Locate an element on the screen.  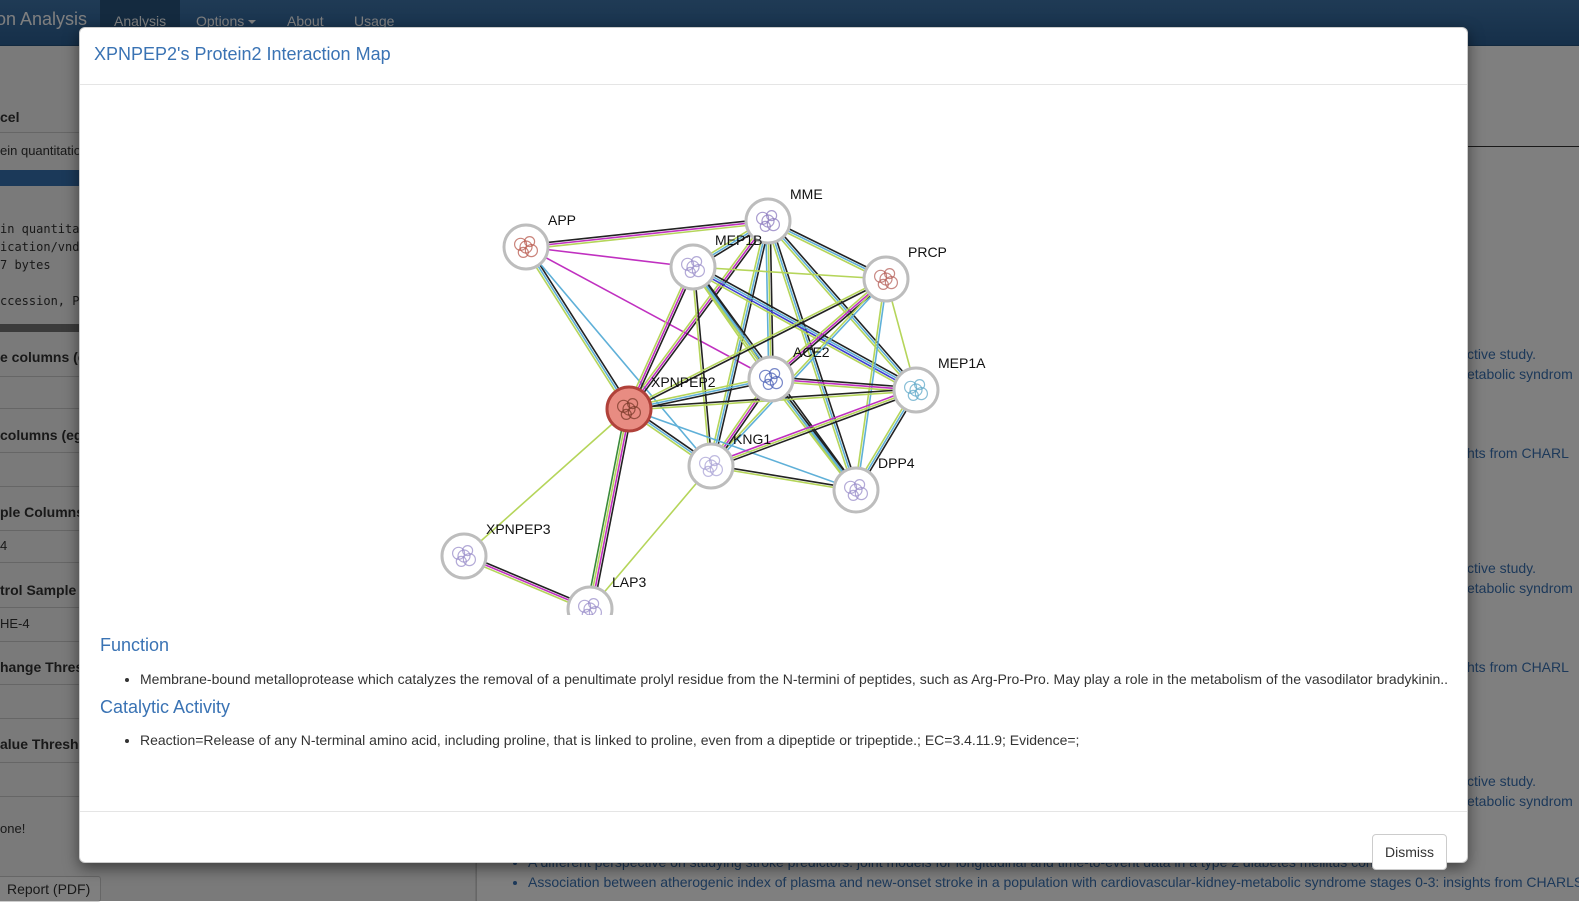
modal-header: XPNPEP2's Protein2 Interaction Map is located at coordinates (773, 56).